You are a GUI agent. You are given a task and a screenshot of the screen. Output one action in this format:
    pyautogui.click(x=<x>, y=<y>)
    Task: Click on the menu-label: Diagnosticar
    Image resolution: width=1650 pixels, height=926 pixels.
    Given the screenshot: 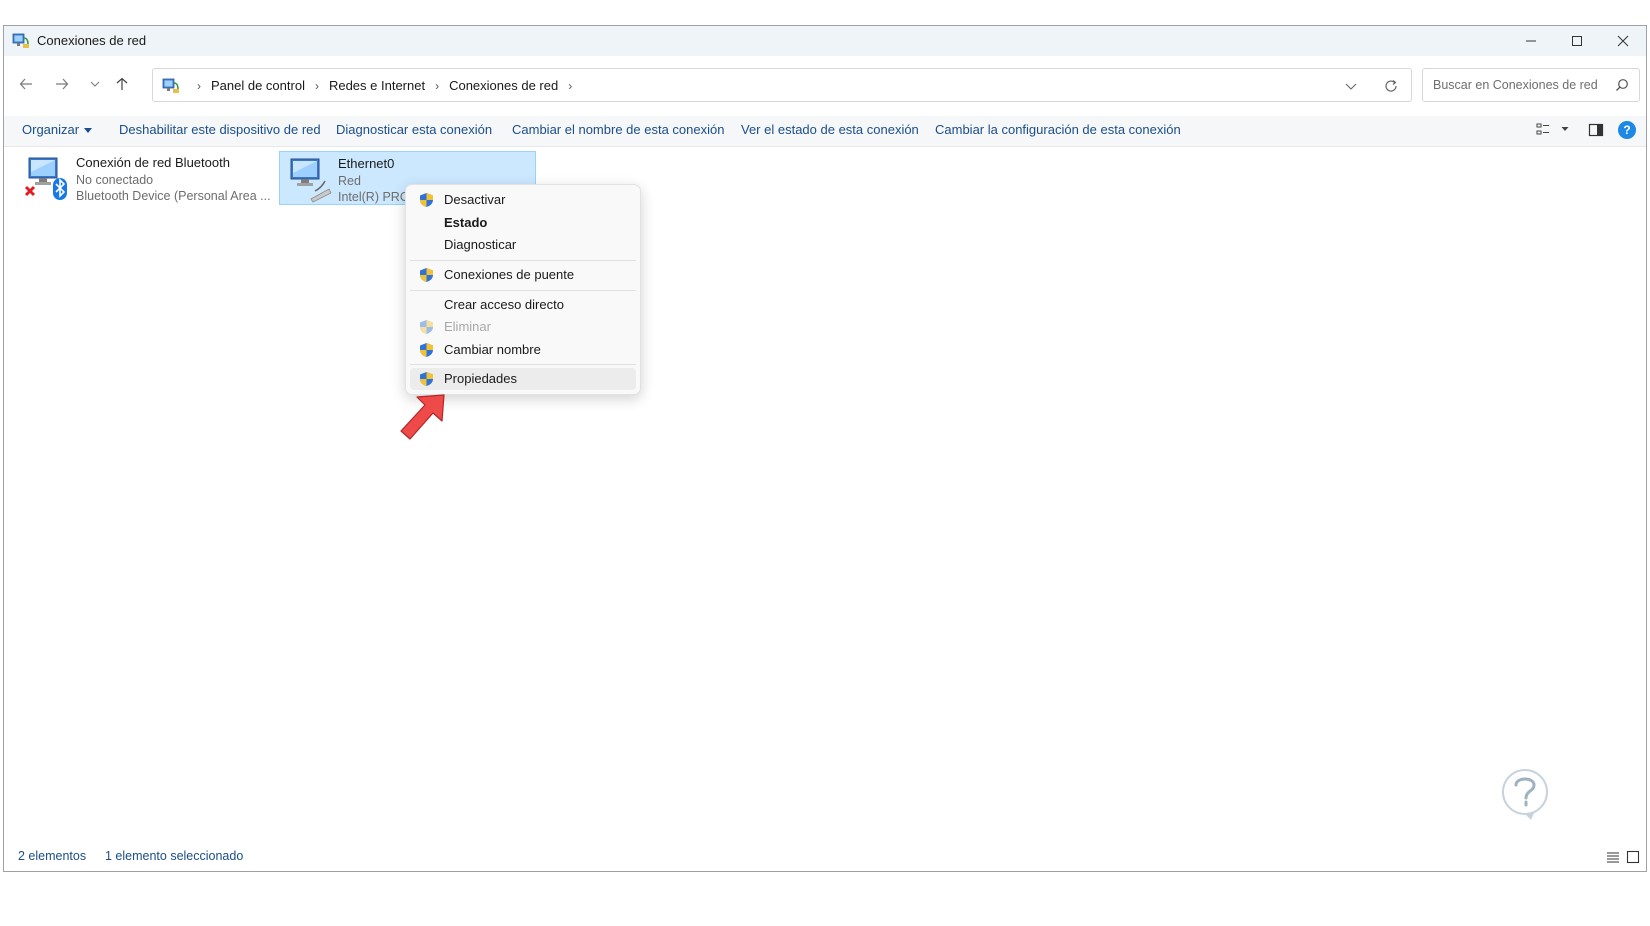 What is the action you would take?
    pyautogui.click(x=480, y=244)
    